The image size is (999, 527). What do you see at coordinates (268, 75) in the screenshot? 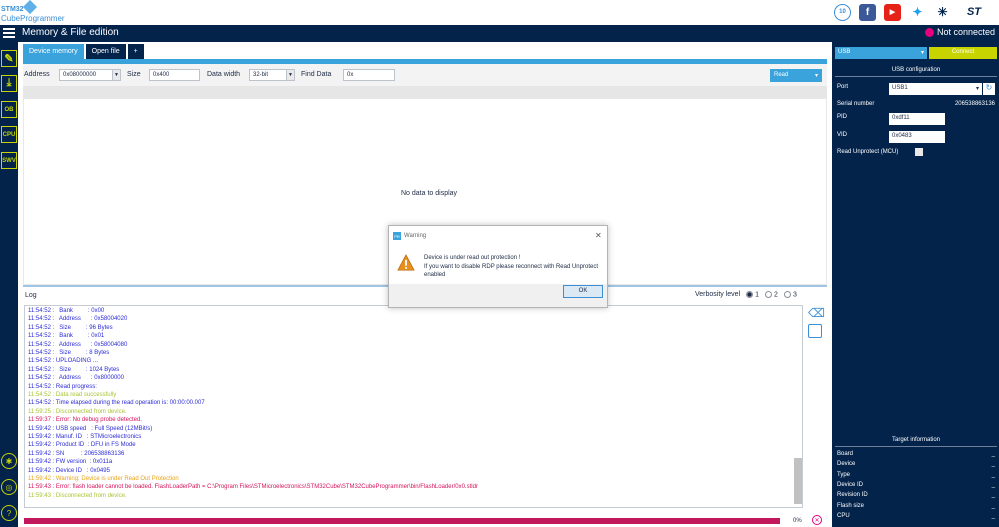
I see `data-width-select: 32-bit` at bounding box center [268, 75].